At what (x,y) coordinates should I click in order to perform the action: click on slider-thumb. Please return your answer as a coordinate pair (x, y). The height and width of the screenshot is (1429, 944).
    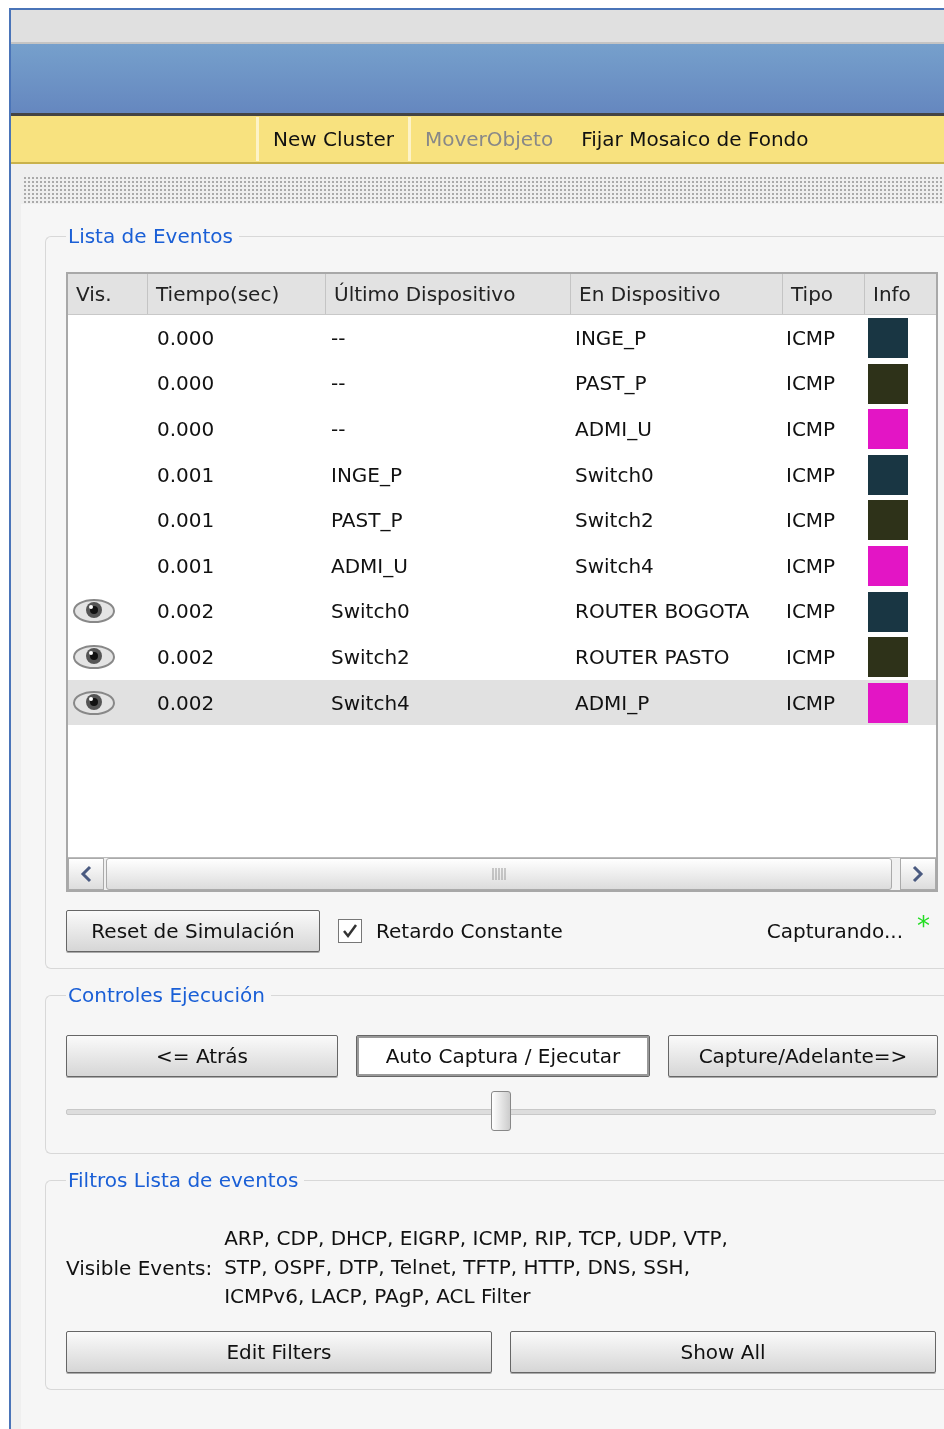
    Looking at the image, I should click on (501, 1111).